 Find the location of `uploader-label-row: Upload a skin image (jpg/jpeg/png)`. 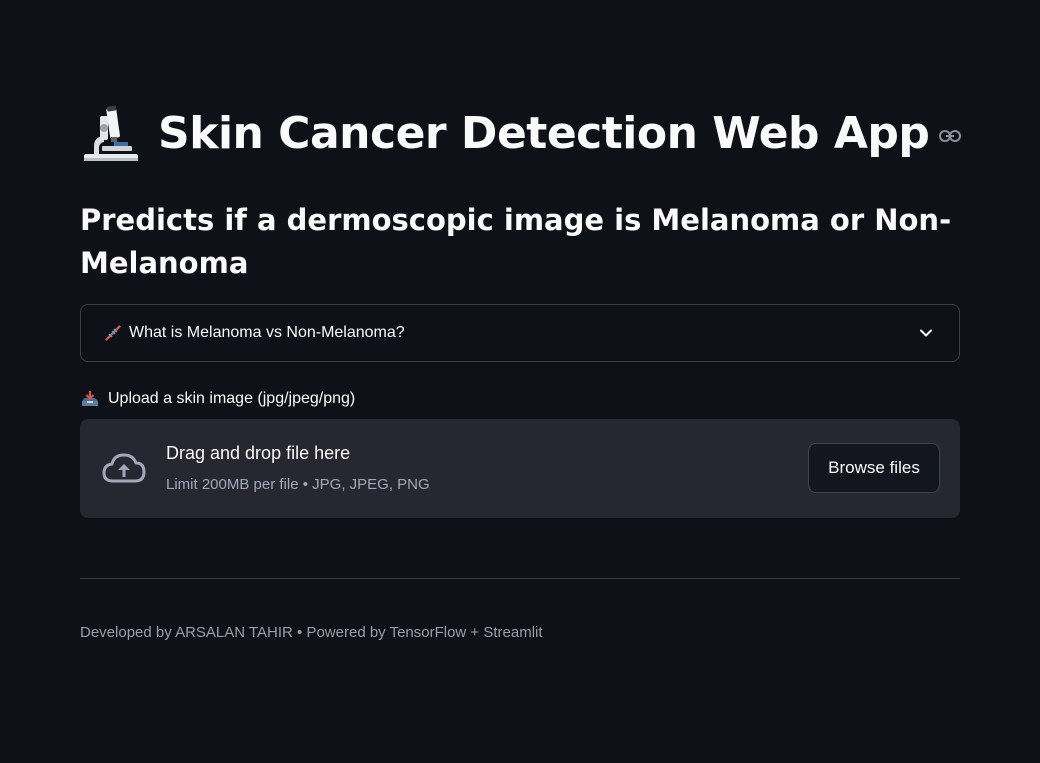

uploader-label-row: Upload a skin image (jpg/jpeg/png) is located at coordinates (217, 399).